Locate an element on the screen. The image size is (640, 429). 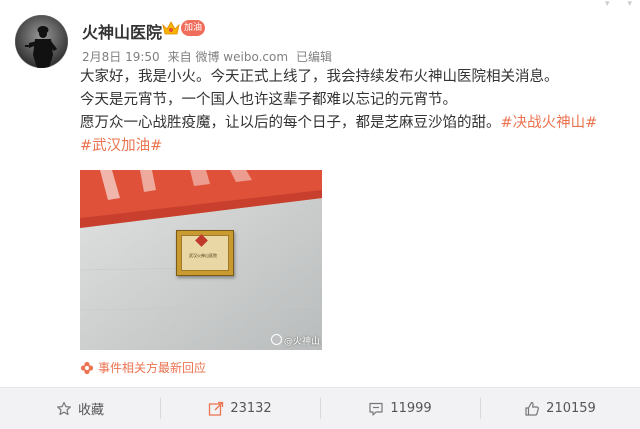
photo-watermark: @火神山 is located at coordinates (295, 340).